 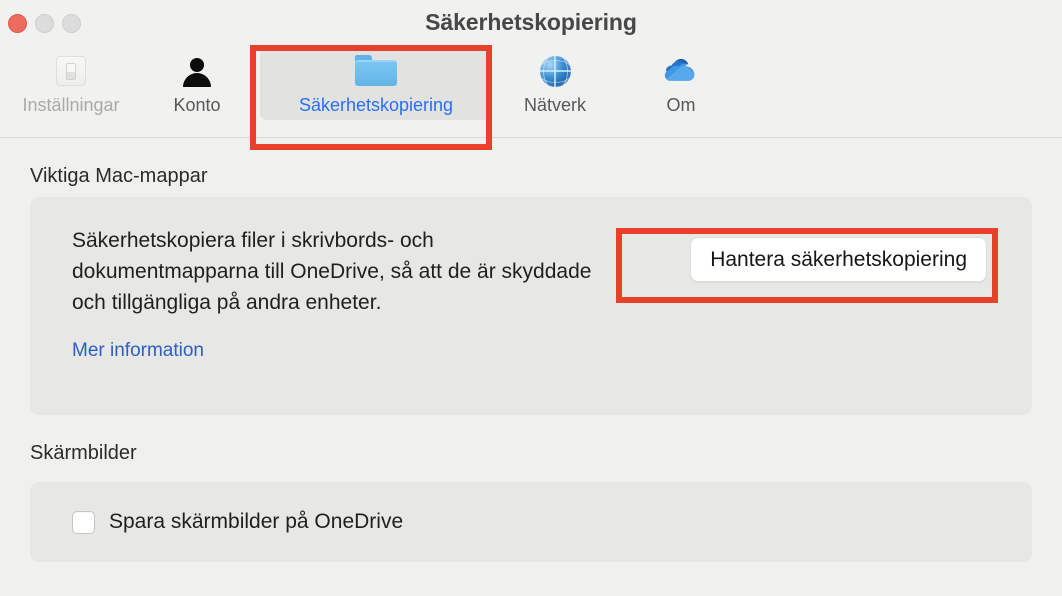 I want to click on tab-om: Om, so click(x=681, y=83).